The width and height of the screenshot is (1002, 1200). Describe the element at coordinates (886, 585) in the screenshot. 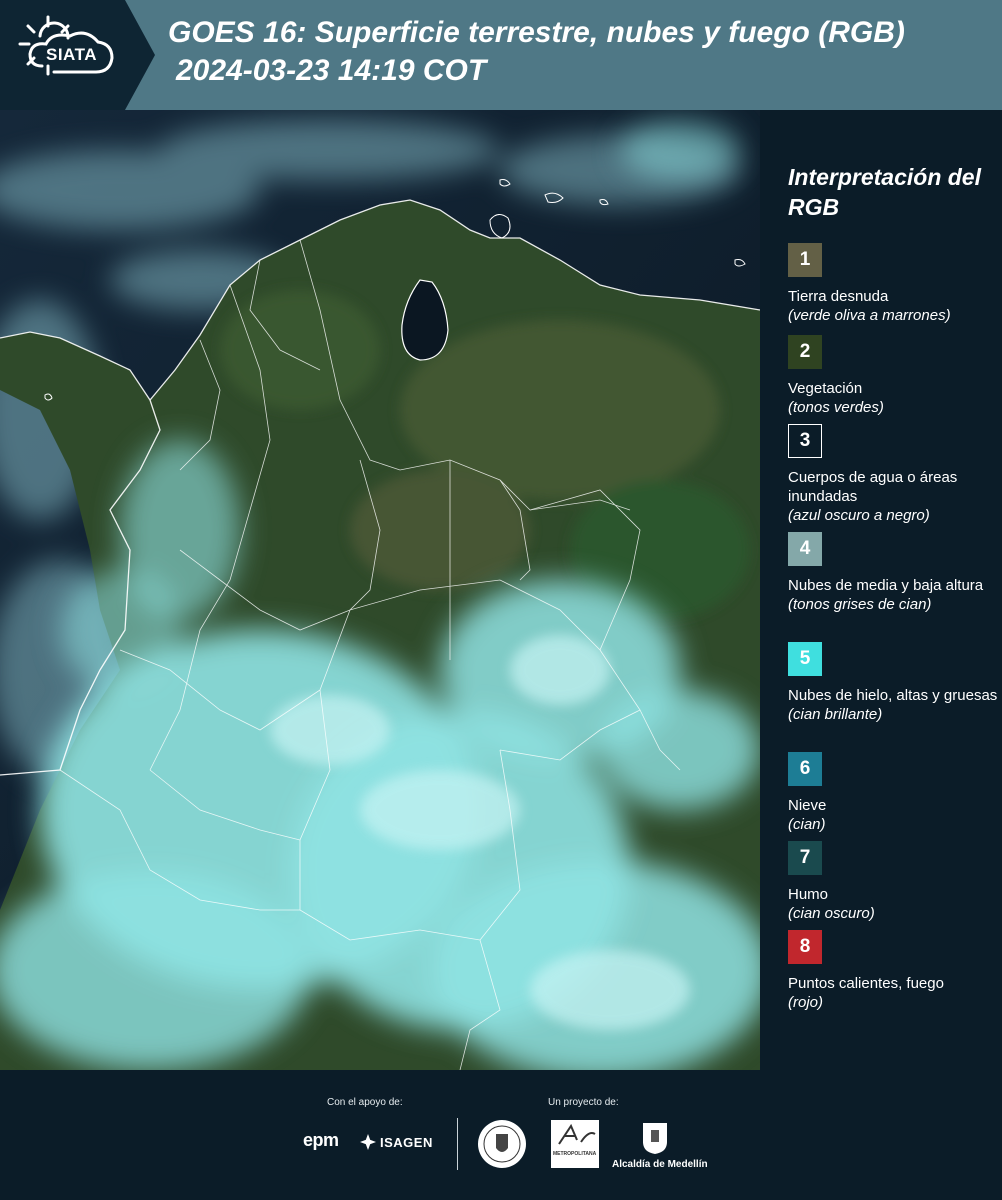

I see `legend-label: Nubes de media y baja altura` at that location.